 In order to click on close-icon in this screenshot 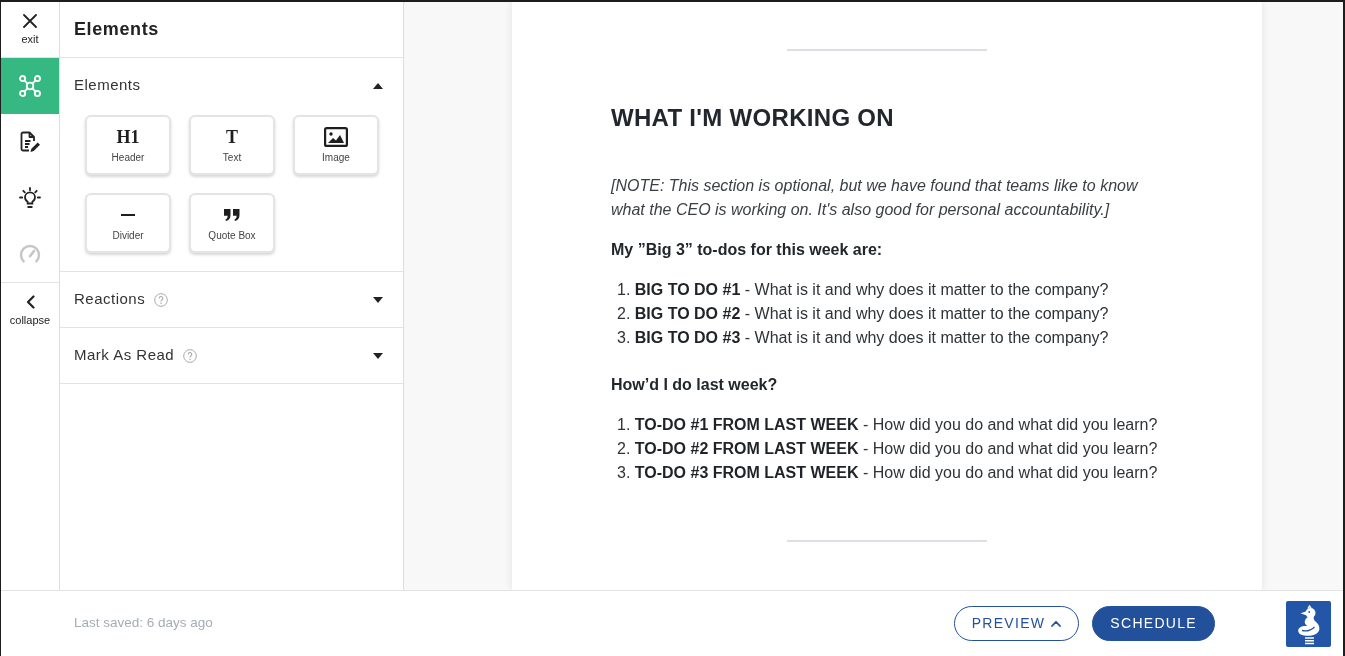, I will do `click(30, 20)`.